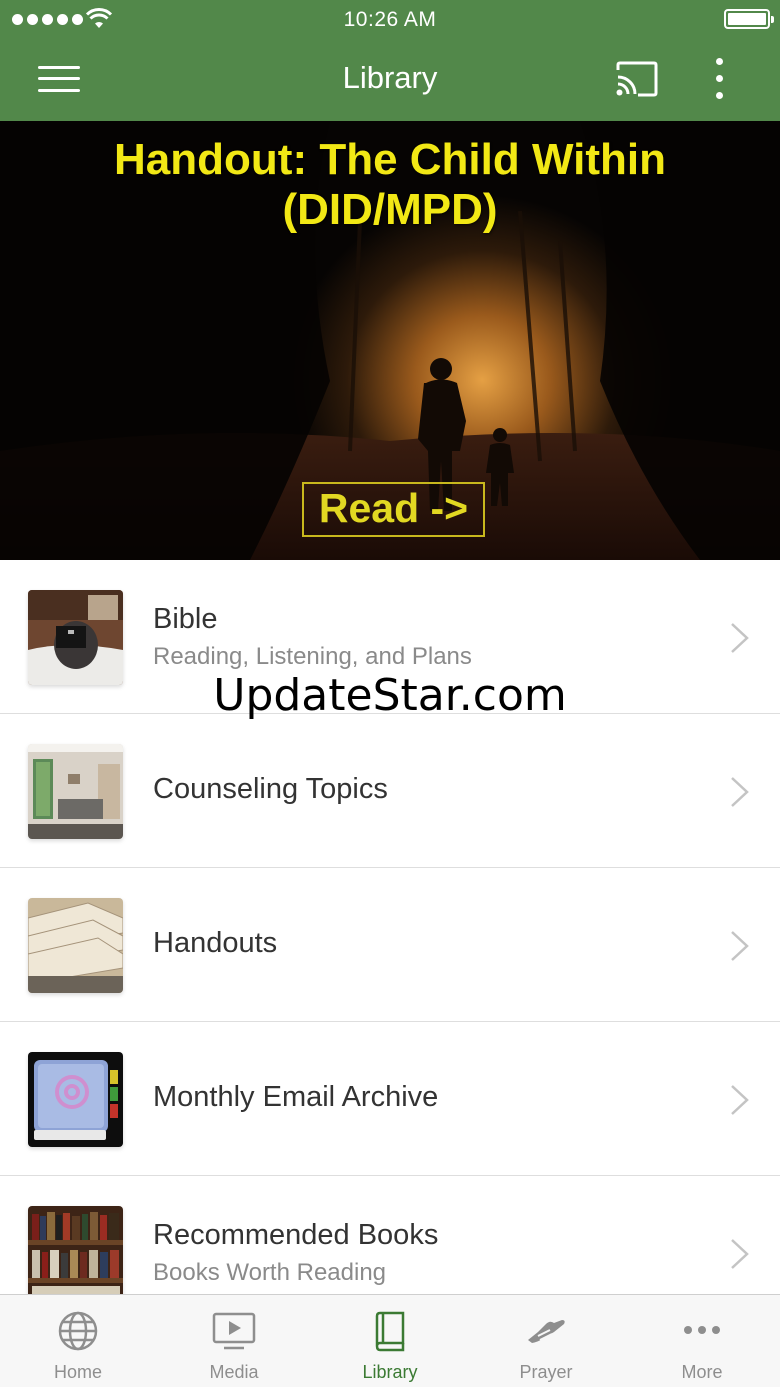 This screenshot has width=780, height=1387. What do you see at coordinates (234, 1331) in the screenshot?
I see `tv-play-icon` at bounding box center [234, 1331].